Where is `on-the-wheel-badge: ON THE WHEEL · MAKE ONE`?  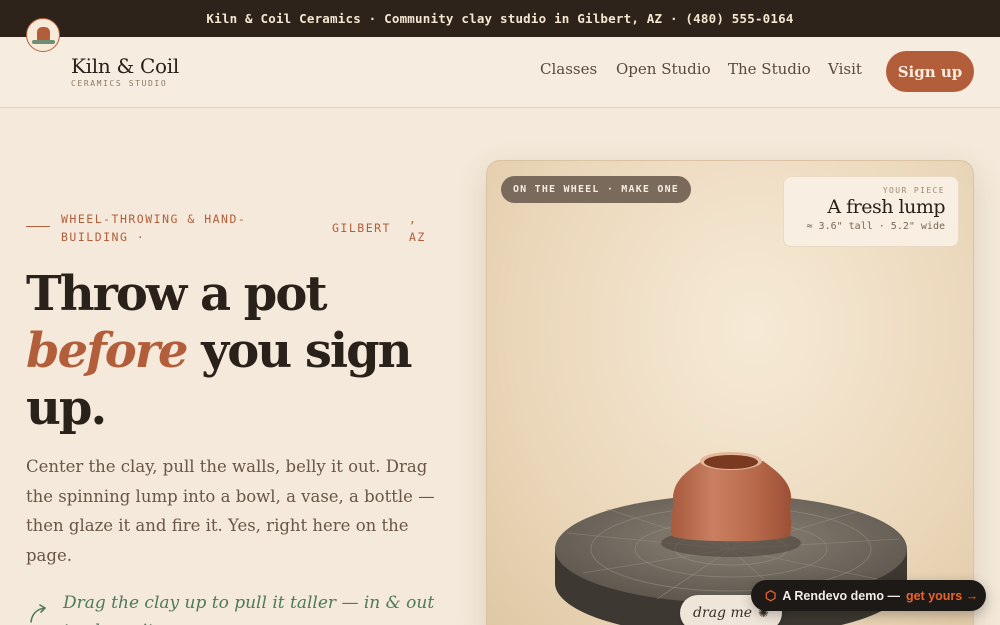 on-the-wheel-badge: ON THE WHEEL · MAKE ONE is located at coordinates (596, 189).